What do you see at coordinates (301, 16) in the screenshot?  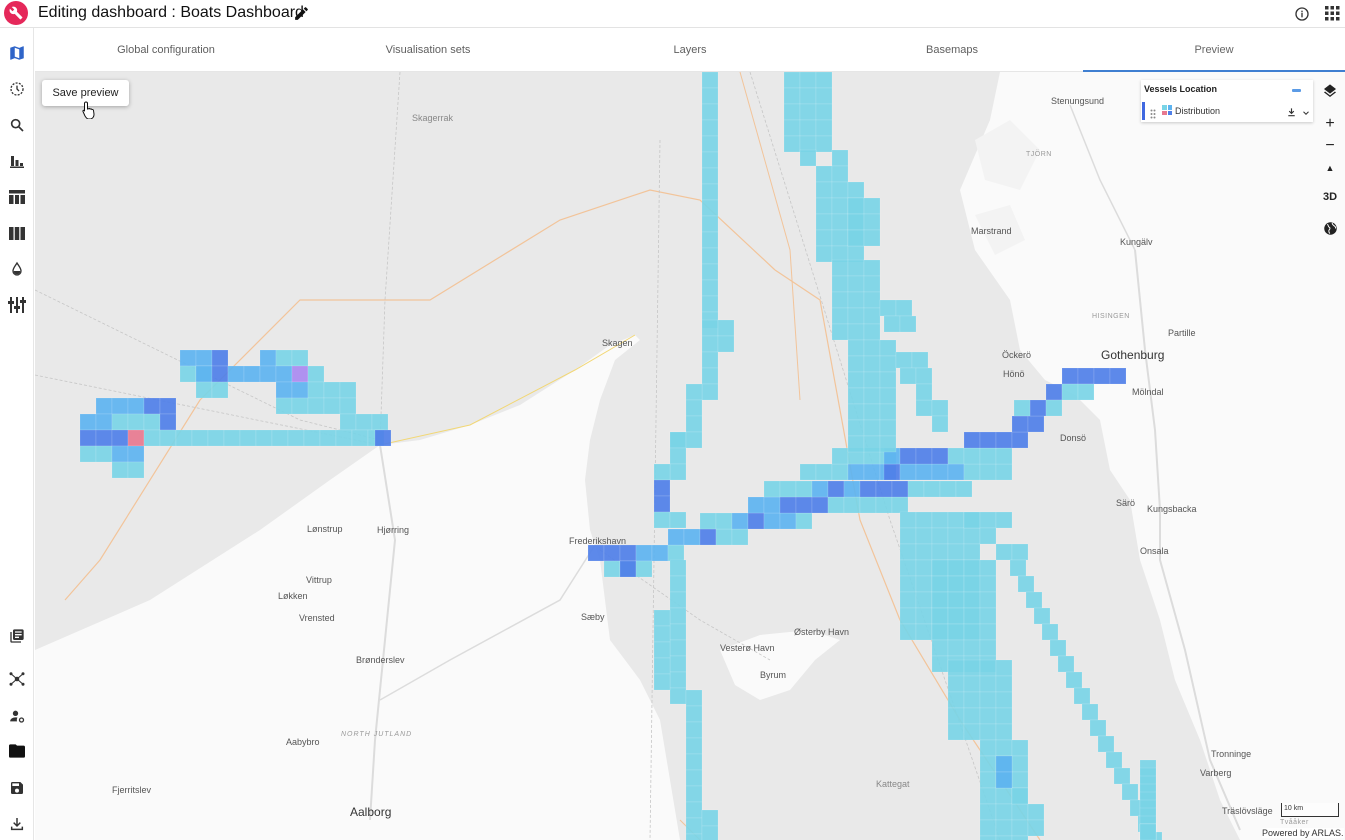 I see `edit-title-icon` at bounding box center [301, 16].